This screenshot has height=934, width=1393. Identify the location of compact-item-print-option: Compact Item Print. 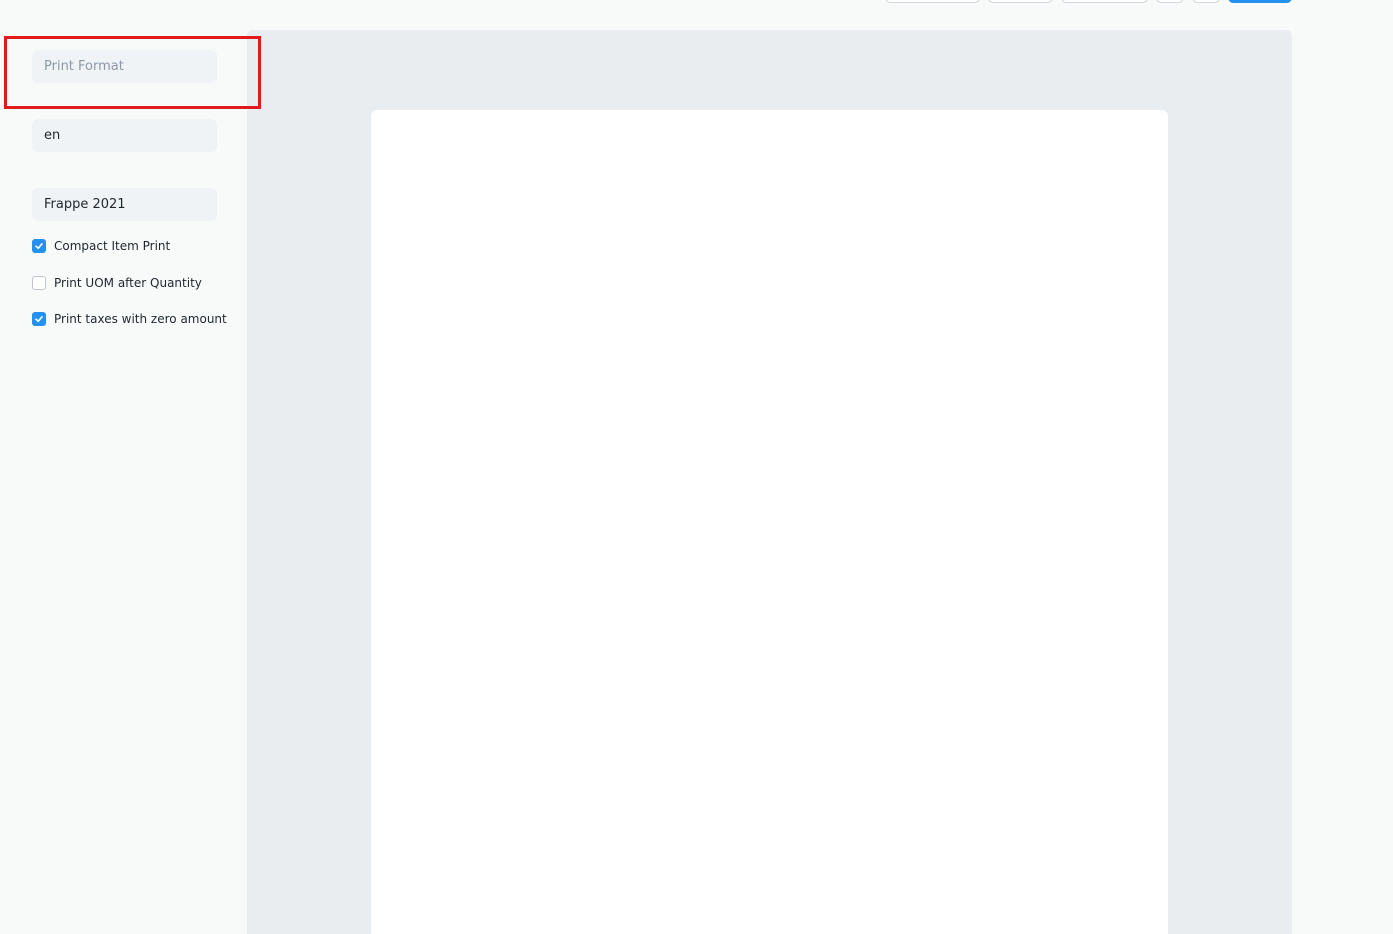
(101, 246).